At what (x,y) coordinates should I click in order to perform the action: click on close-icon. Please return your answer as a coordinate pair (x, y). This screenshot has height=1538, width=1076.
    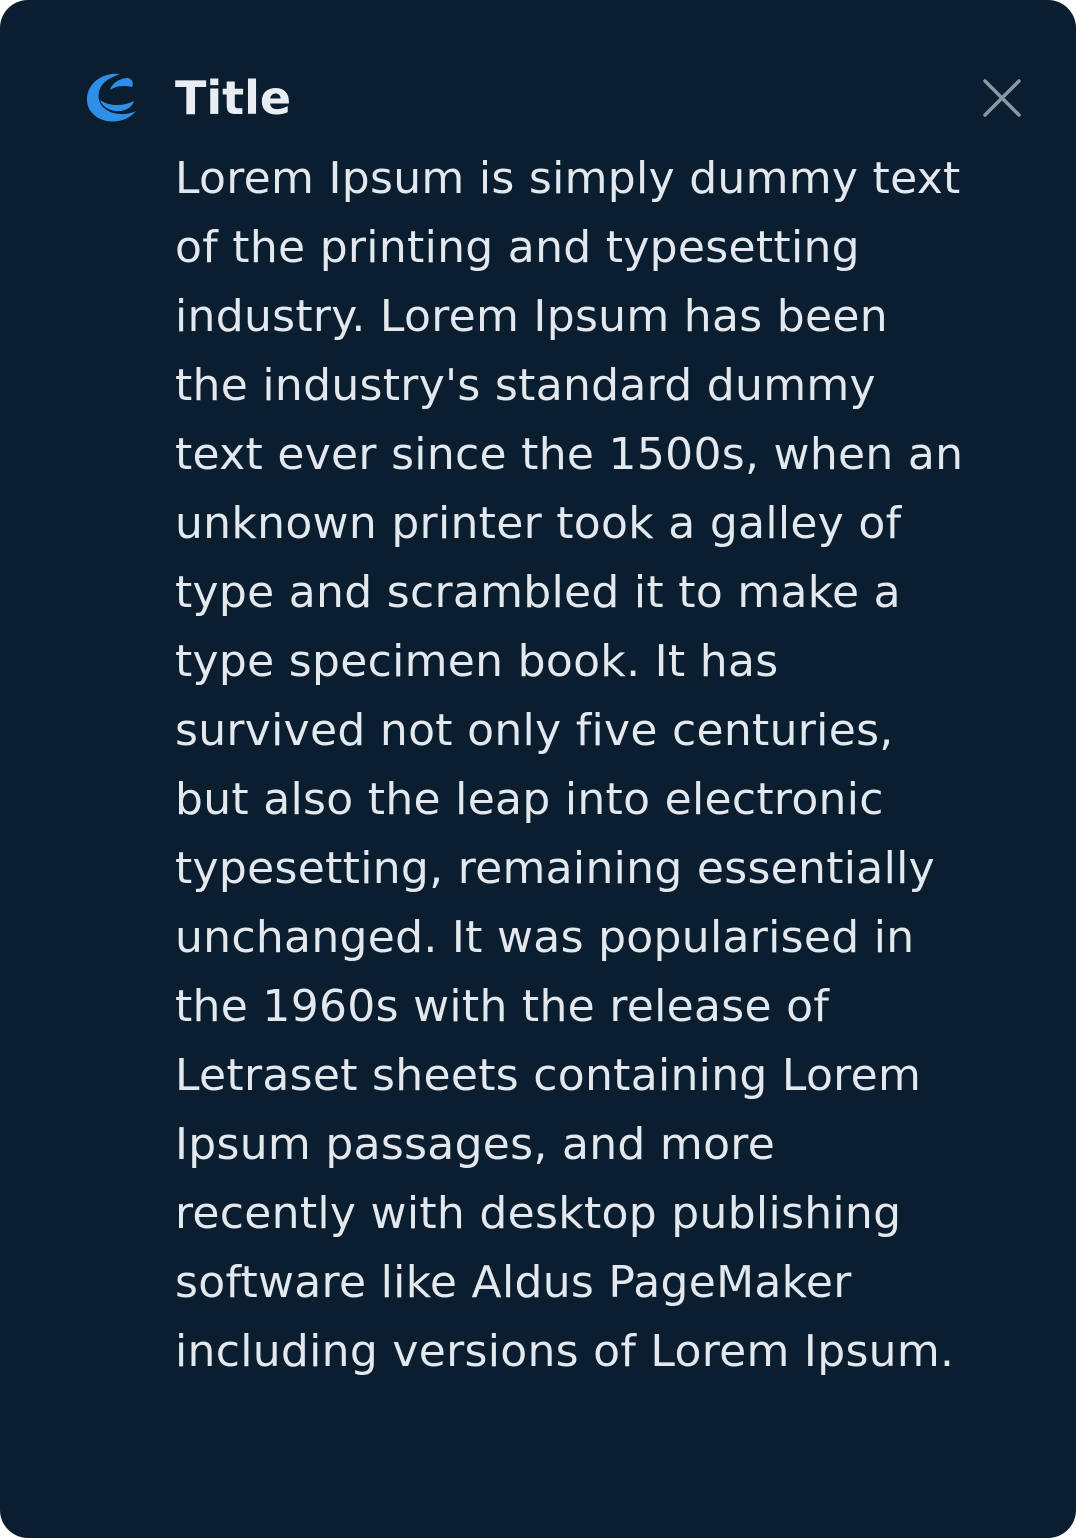
    Looking at the image, I should click on (1002, 98).